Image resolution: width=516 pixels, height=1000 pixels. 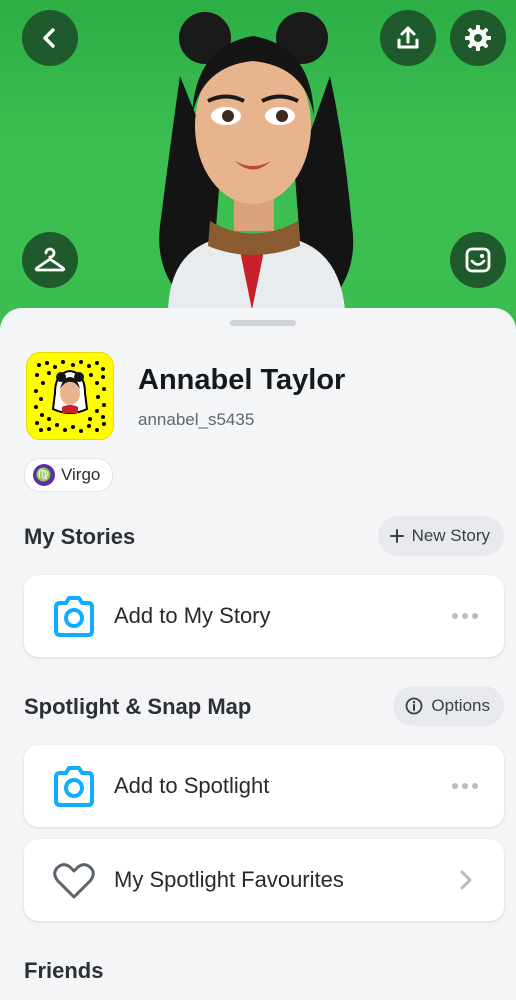 What do you see at coordinates (256, 161) in the screenshot?
I see `bitmoji-avatar` at bounding box center [256, 161].